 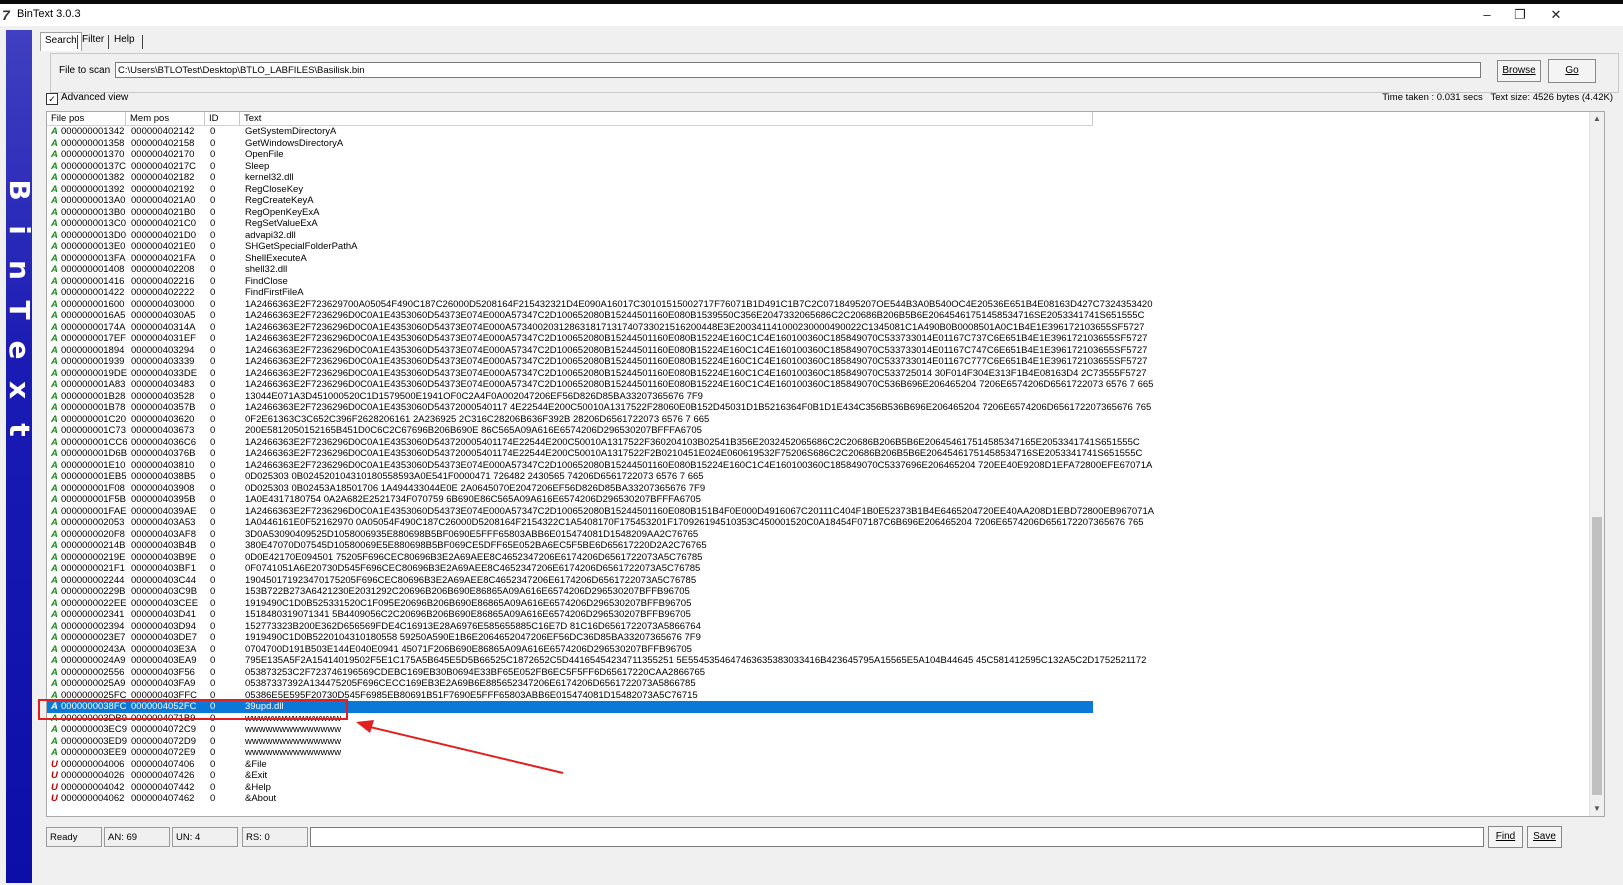 What do you see at coordinates (163, 499) in the screenshot?
I see `mem-pos-cell: 00000040395B` at bounding box center [163, 499].